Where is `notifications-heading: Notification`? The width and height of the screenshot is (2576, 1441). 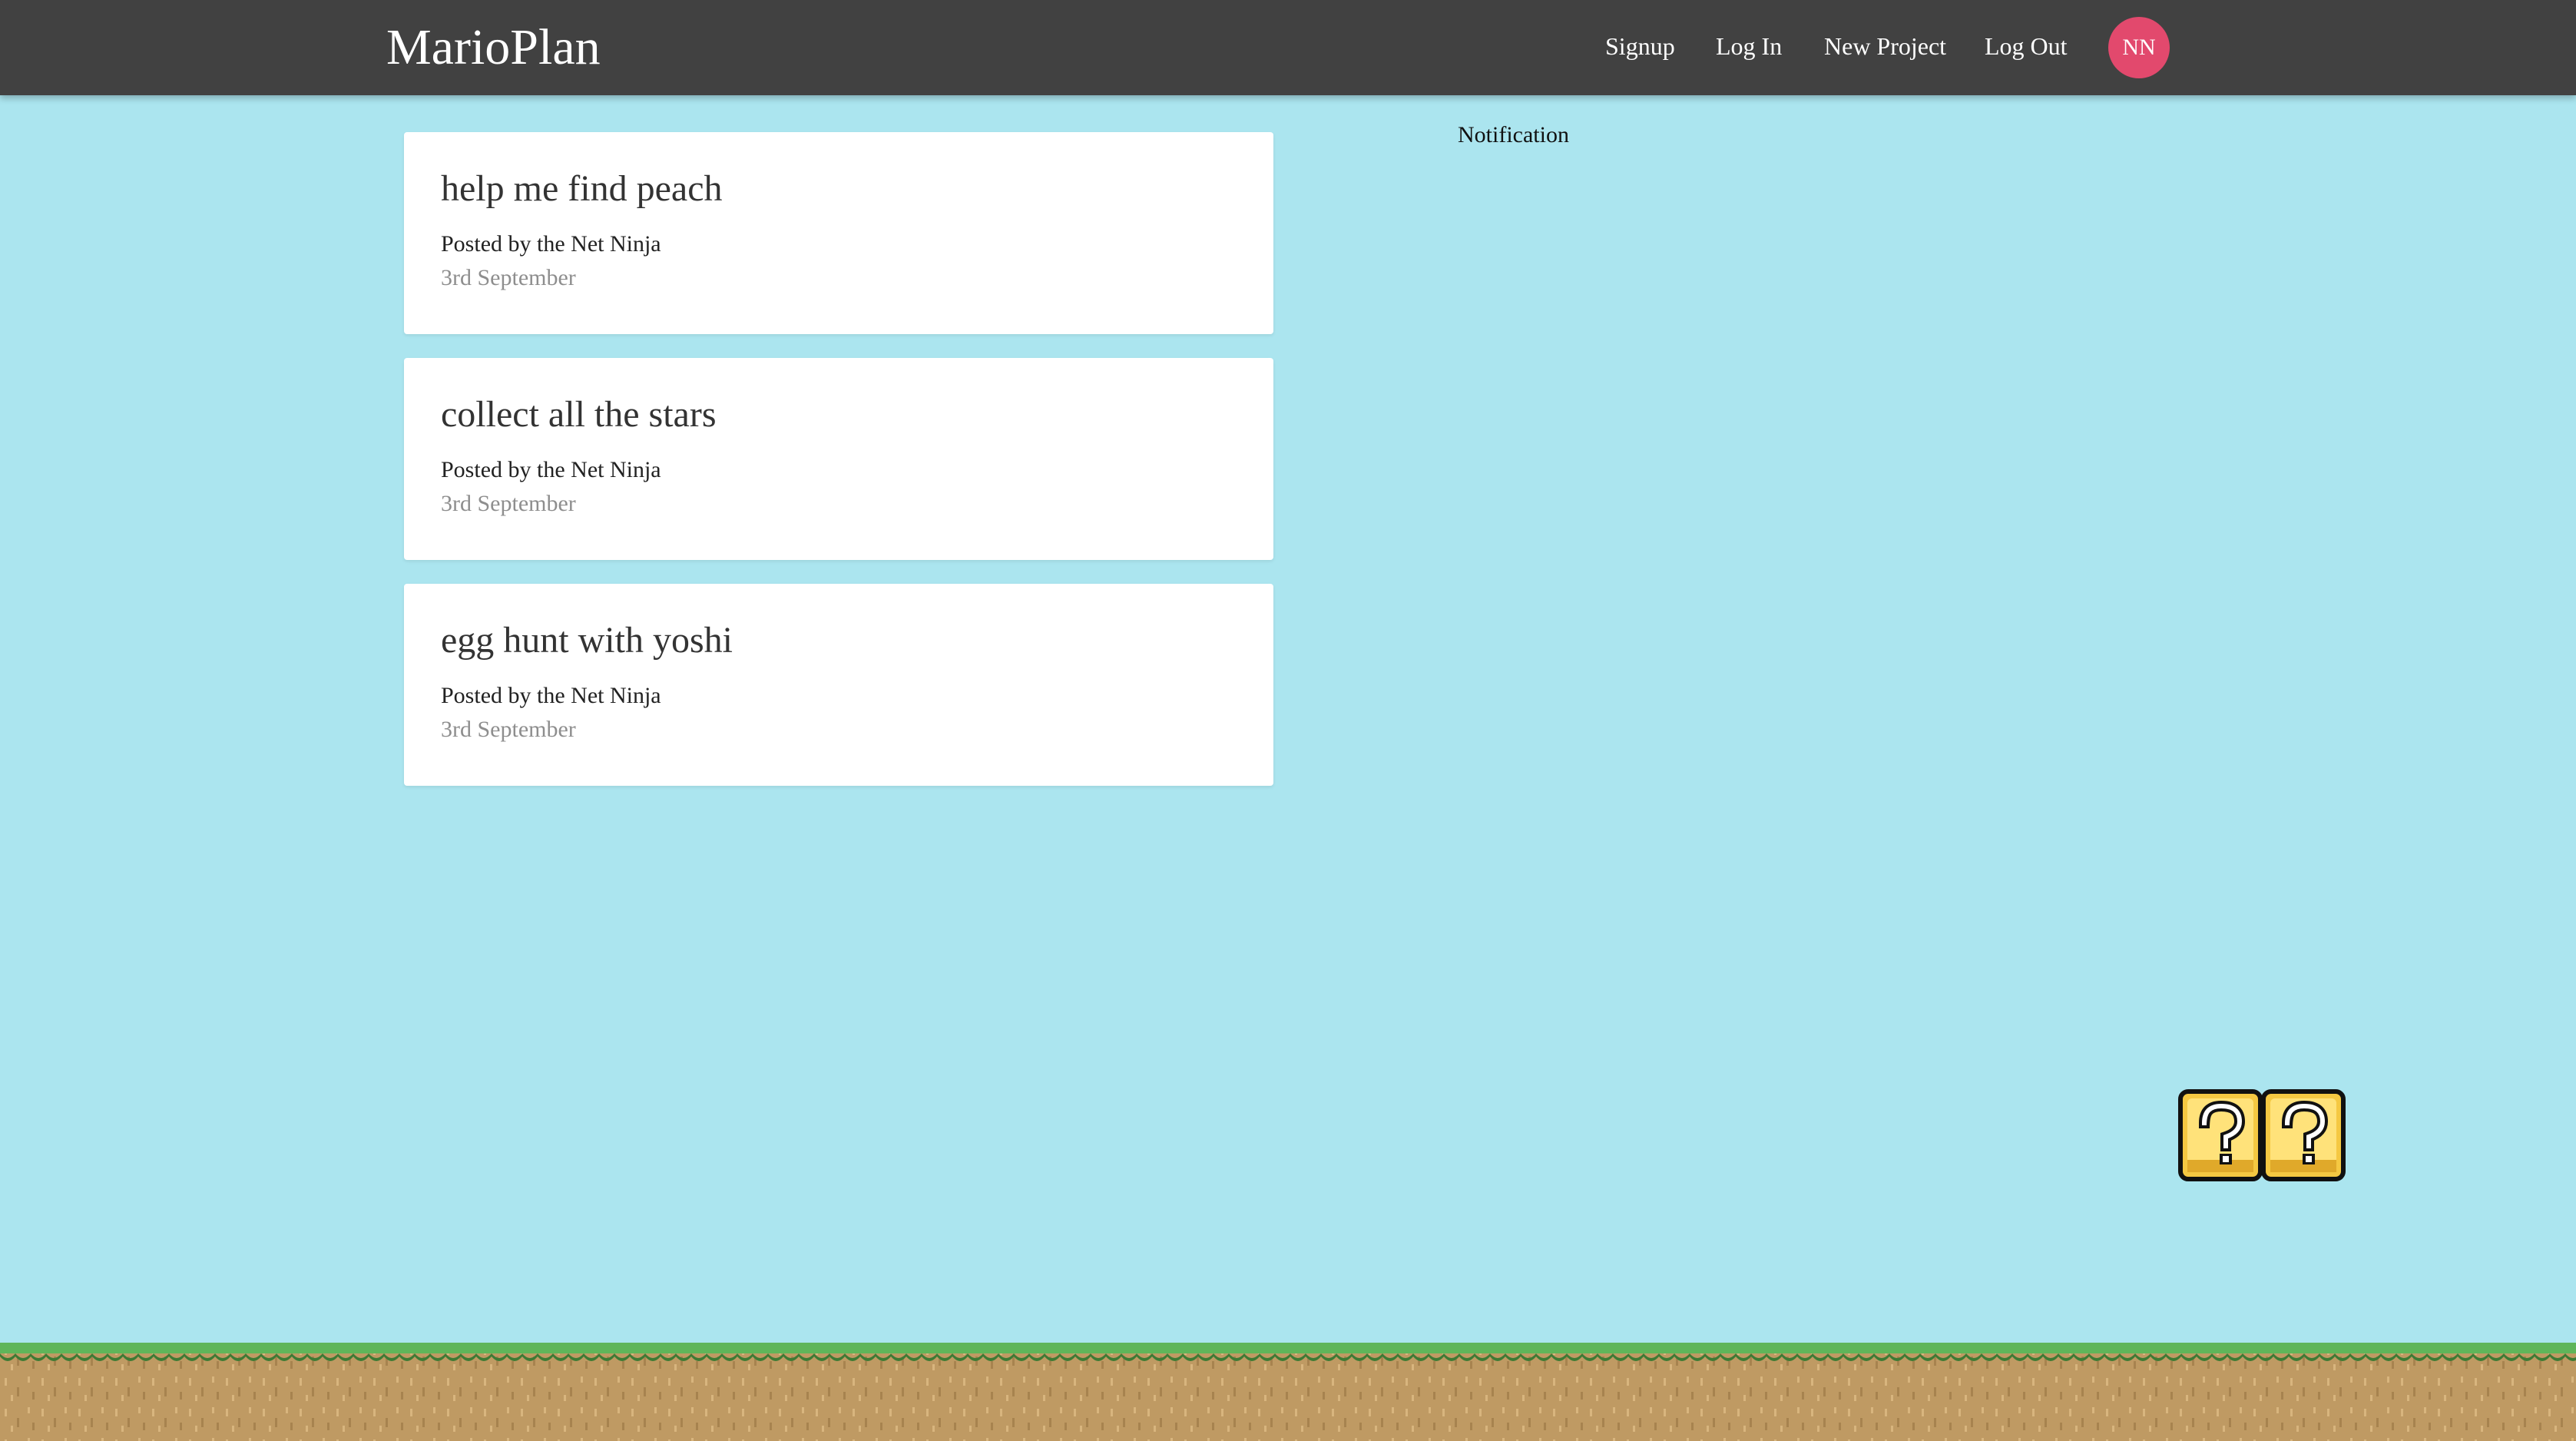 notifications-heading: Notification is located at coordinates (1513, 134).